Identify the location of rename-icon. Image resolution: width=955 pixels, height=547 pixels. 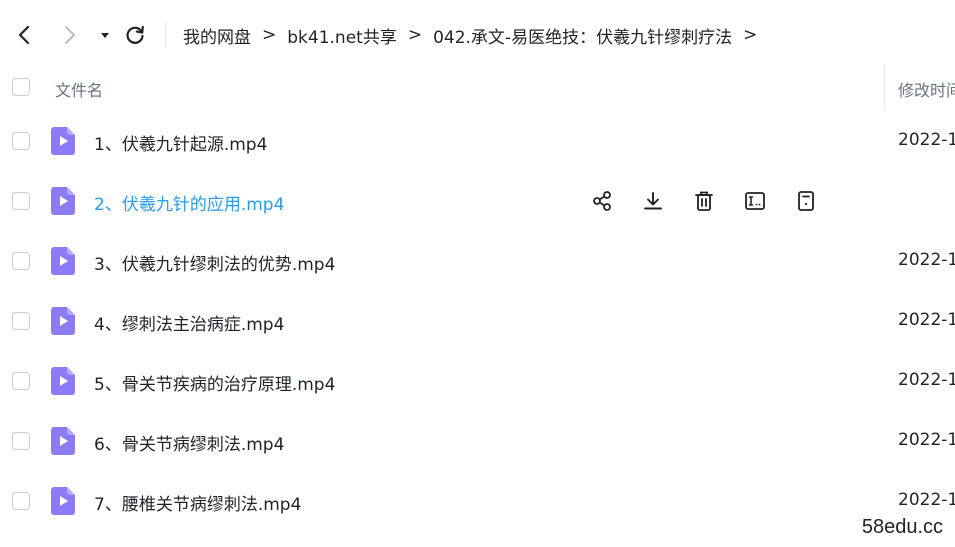
(755, 201).